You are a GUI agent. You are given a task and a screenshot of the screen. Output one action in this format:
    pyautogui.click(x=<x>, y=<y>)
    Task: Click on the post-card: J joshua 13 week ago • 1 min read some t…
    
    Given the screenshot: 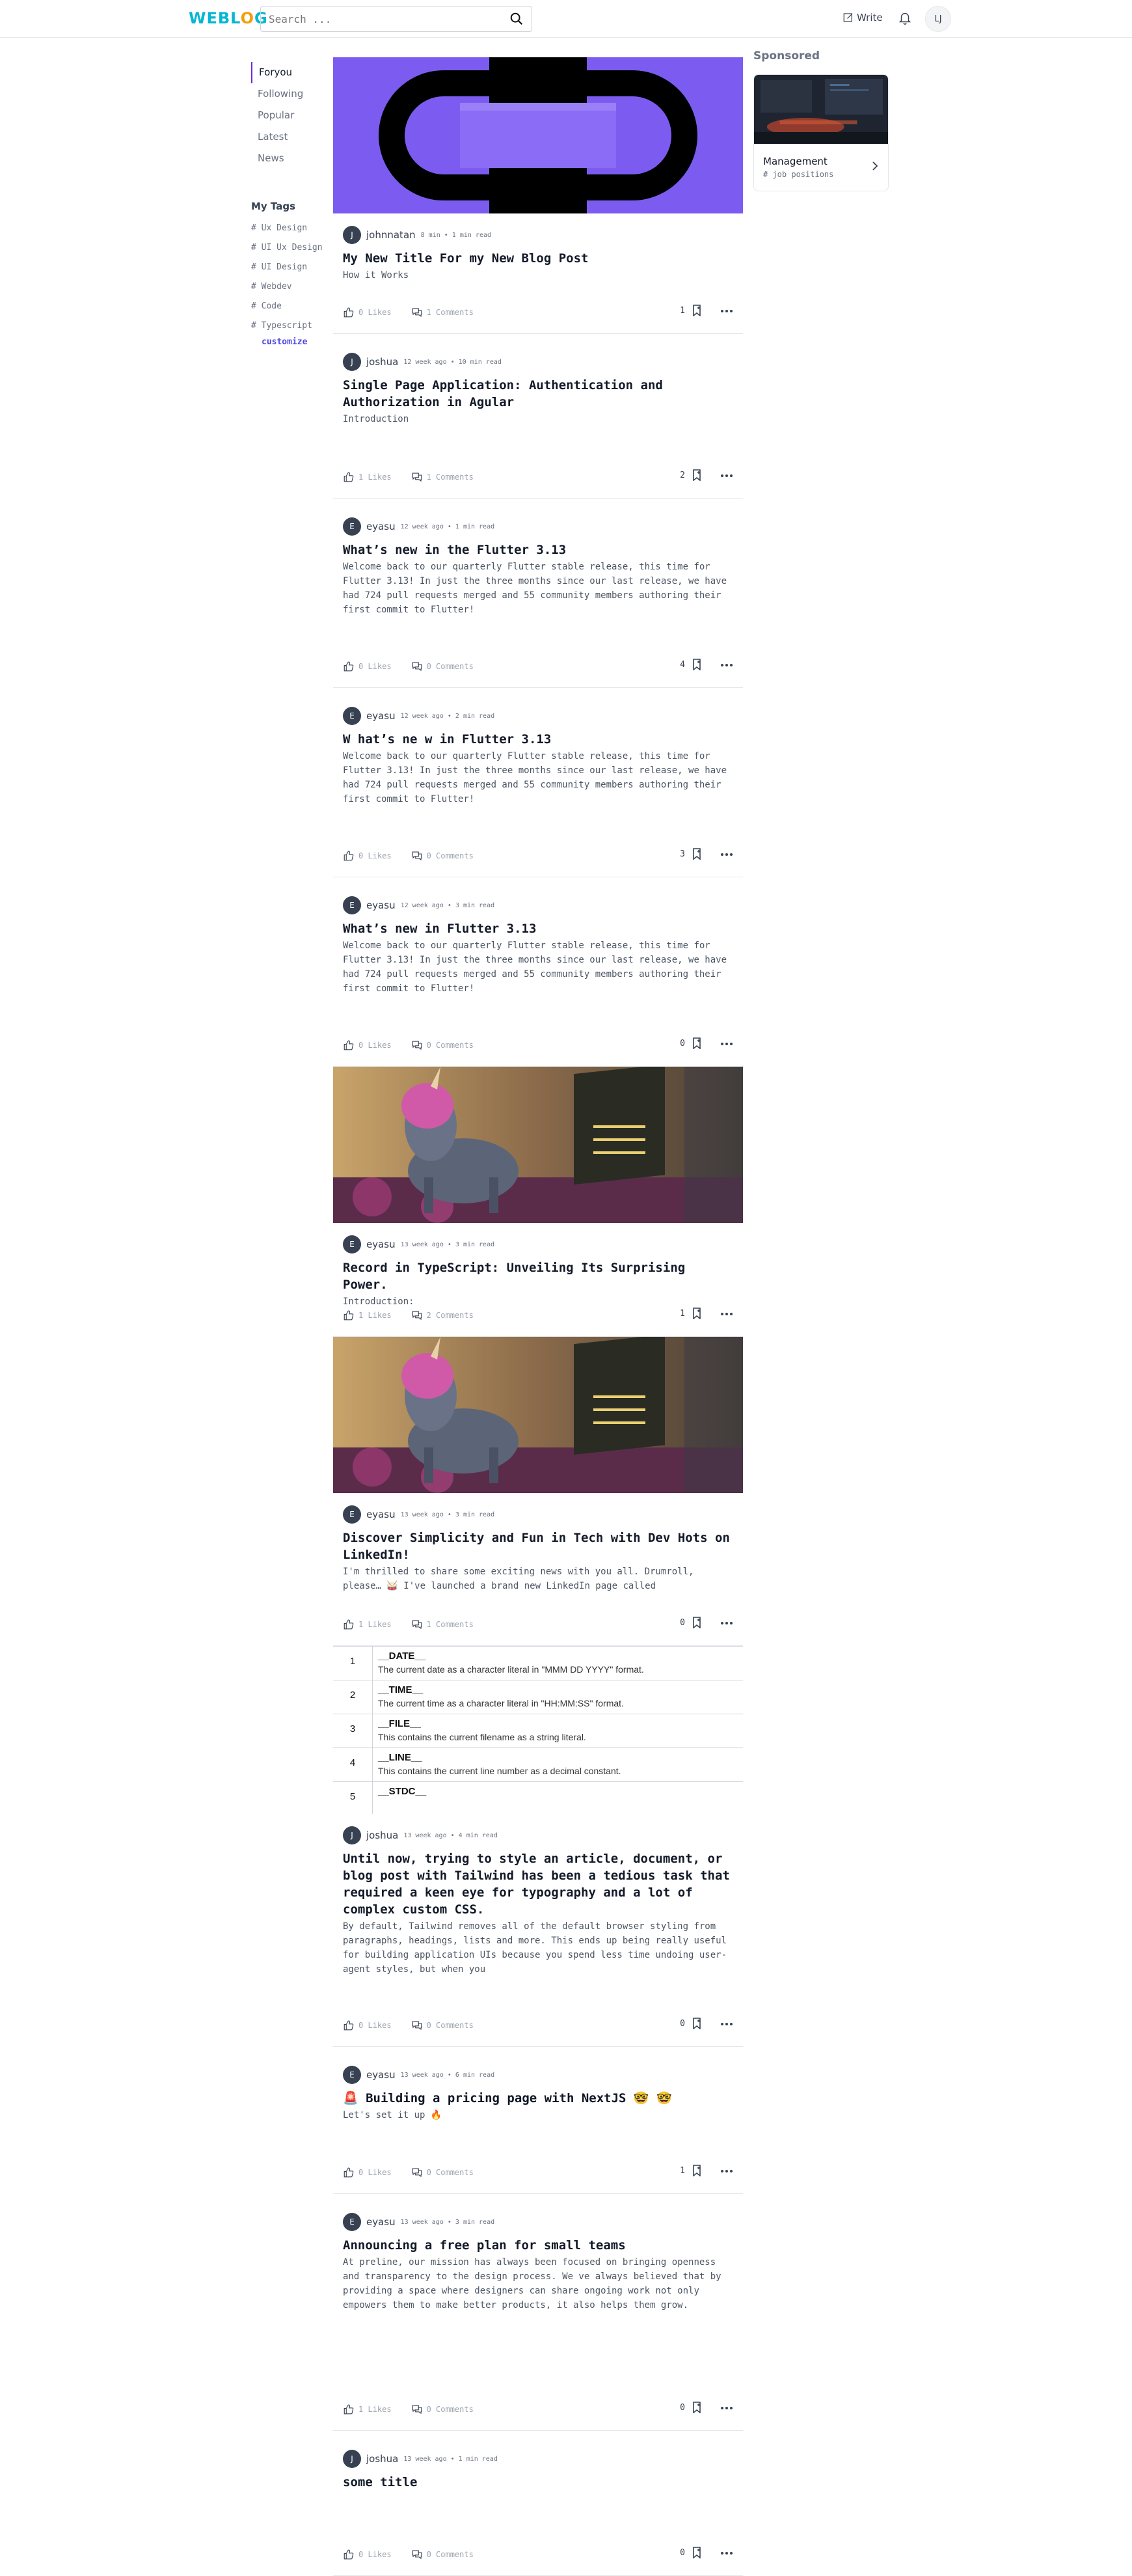 What is the action you would take?
    pyautogui.click(x=538, y=2512)
    